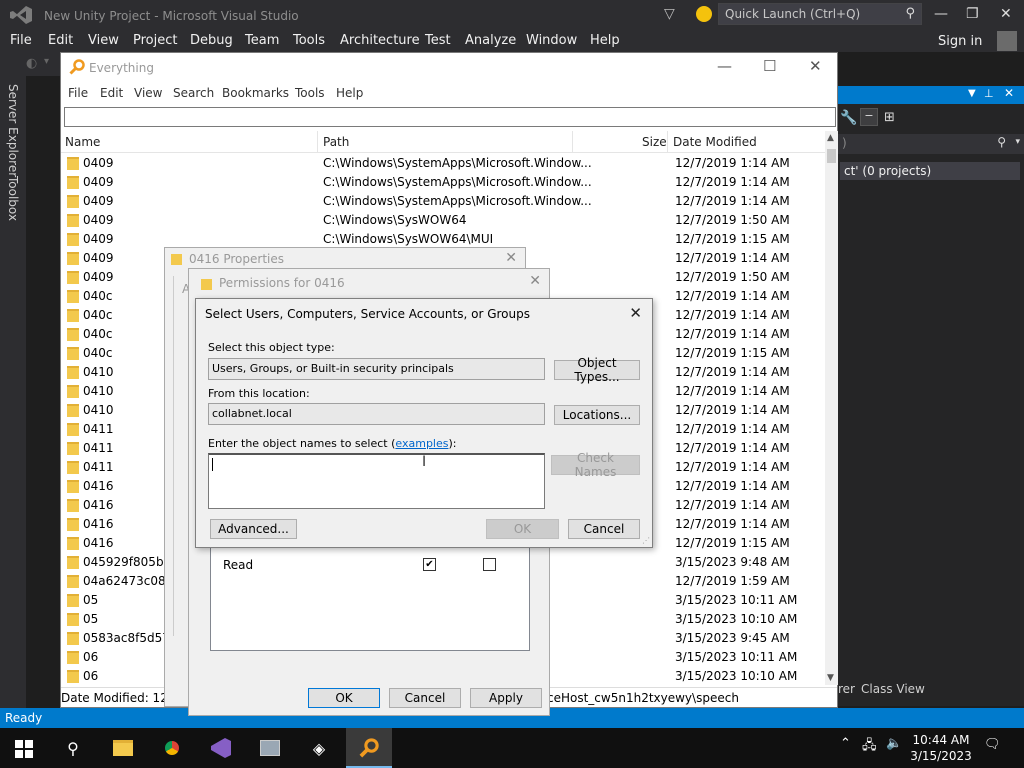  I want to click on vs-menu-test: Test, so click(438, 40).